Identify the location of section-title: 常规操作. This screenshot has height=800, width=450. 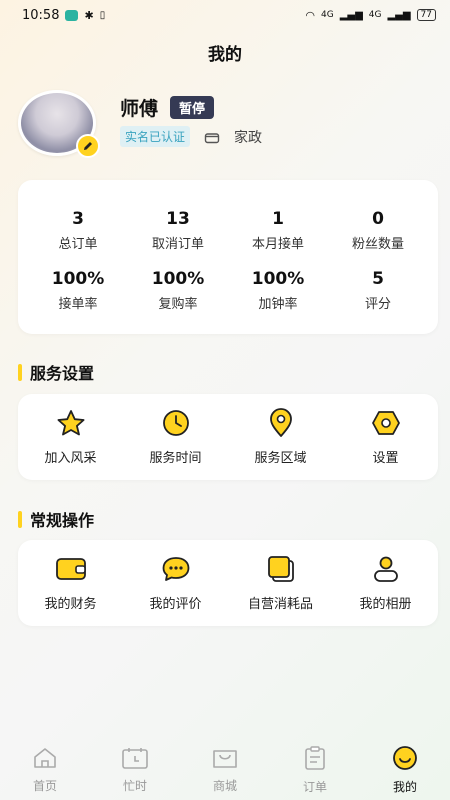
(62, 520).